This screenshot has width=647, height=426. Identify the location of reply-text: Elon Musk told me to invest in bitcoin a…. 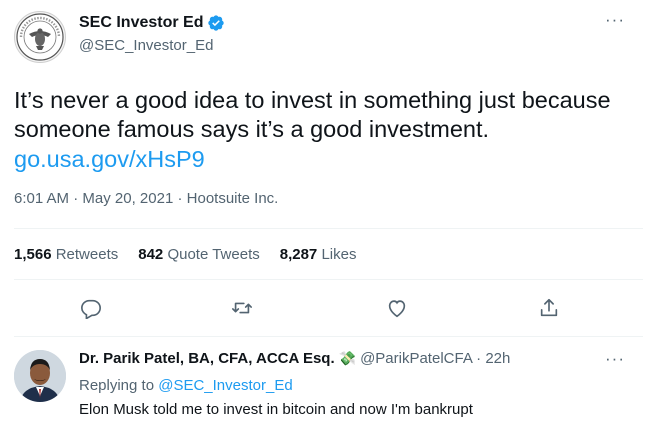
(276, 409).